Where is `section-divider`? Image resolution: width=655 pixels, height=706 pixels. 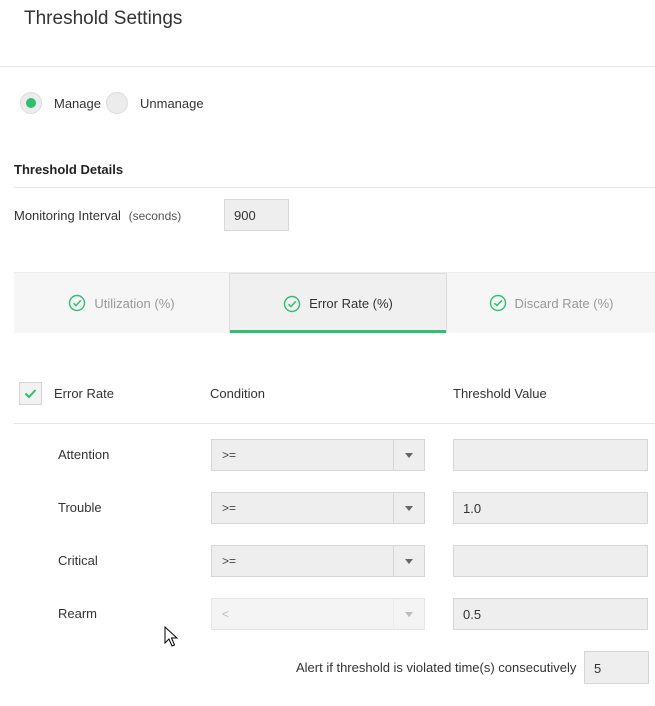
section-divider is located at coordinates (334, 187).